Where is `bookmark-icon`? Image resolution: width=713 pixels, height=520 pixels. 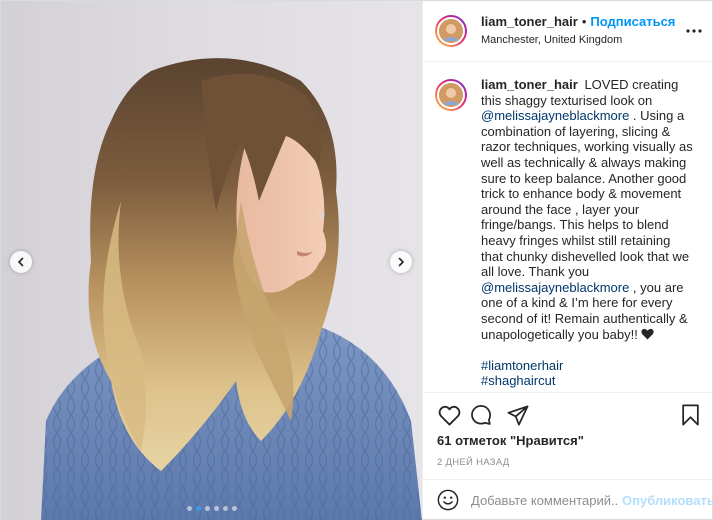
bookmark-icon is located at coordinates (690, 415).